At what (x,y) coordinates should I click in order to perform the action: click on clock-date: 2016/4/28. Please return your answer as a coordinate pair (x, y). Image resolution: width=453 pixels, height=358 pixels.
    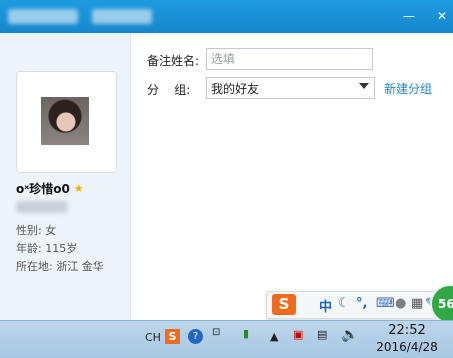
    Looking at the image, I should click on (407, 347).